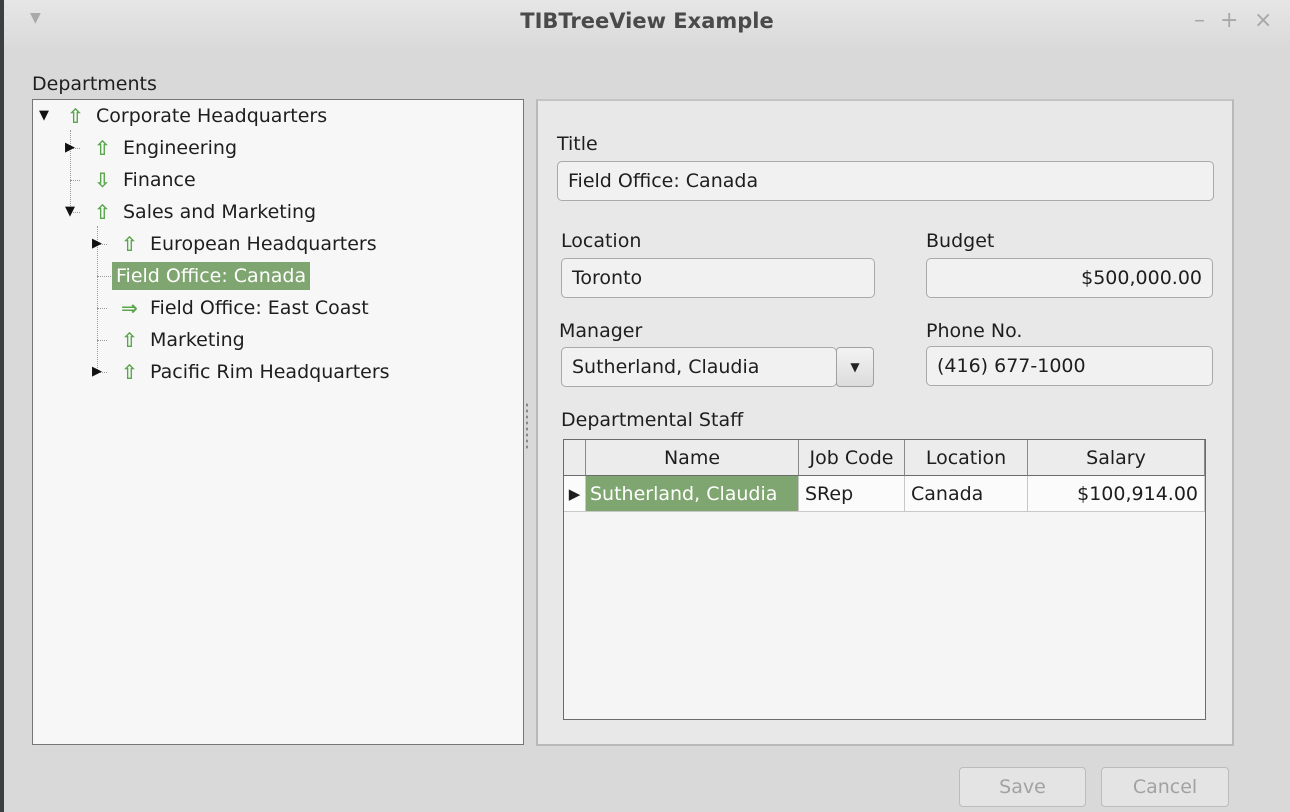  I want to click on cancel-button: Cancel, so click(1165, 787).